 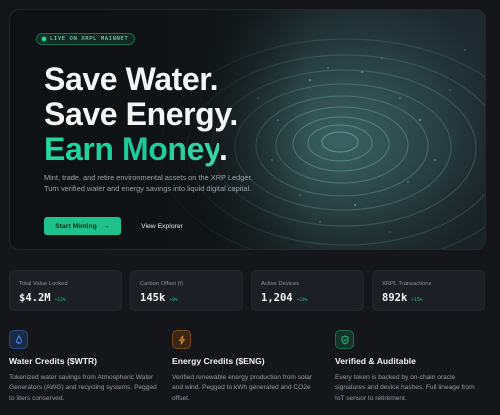 What do you see at coordinates (131, 79) in the screenshot?
I see `headline-line-1: Save Water.` at bounding box center [131, 79].